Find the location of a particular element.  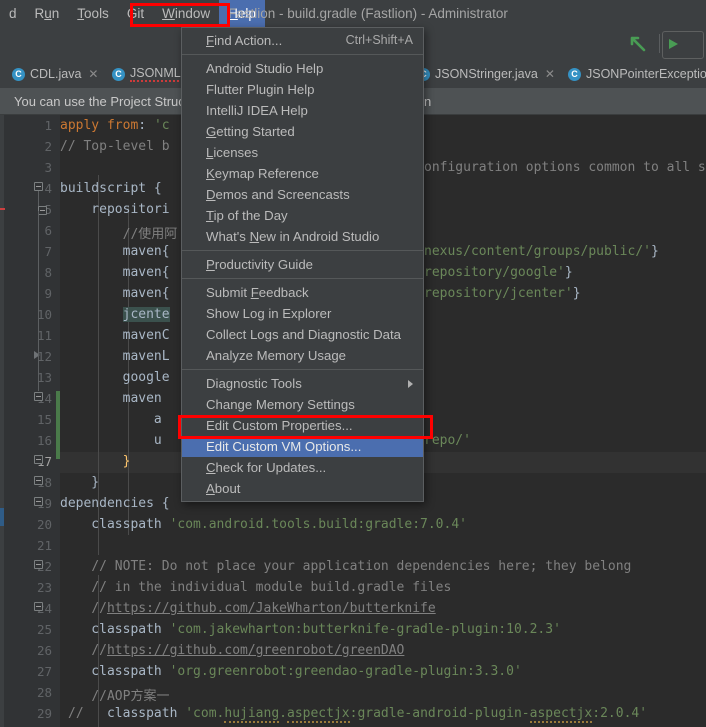

menu-item-tip-of-the-day: Tip of the Day is located at coordinates (302, 215).